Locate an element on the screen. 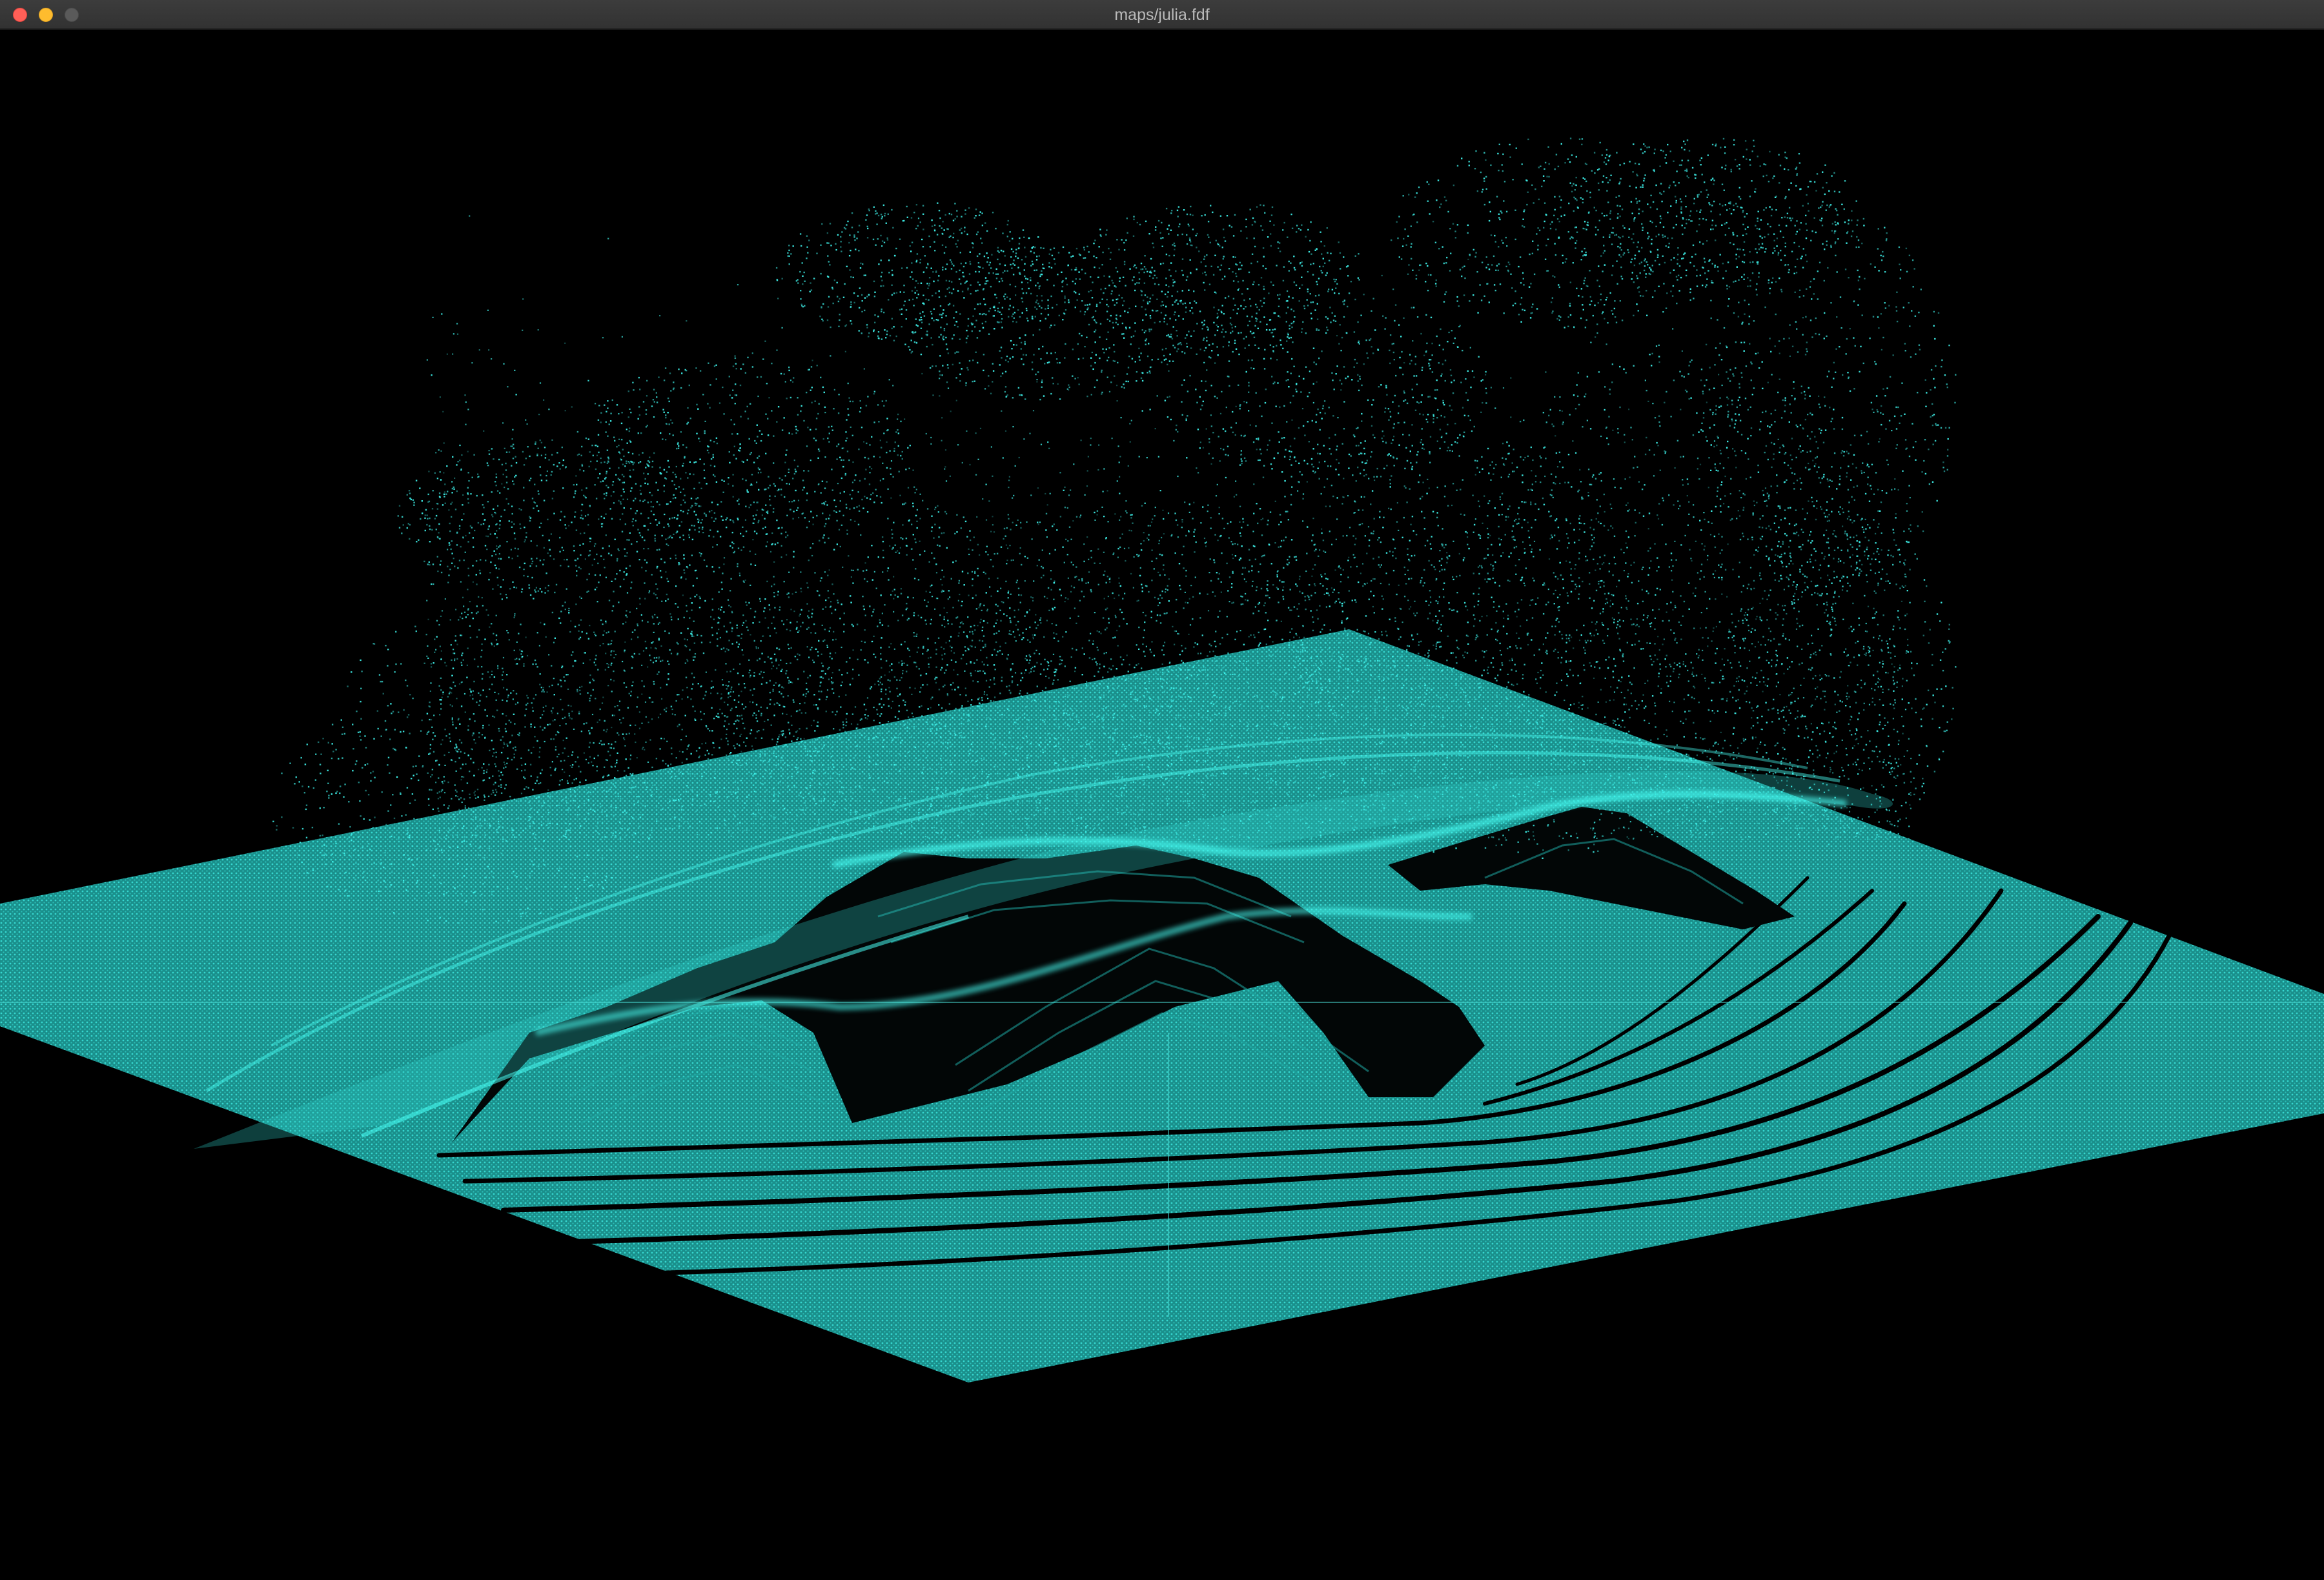  title-bar: maps/julia.fdf is located at coordinates (1162, 15).